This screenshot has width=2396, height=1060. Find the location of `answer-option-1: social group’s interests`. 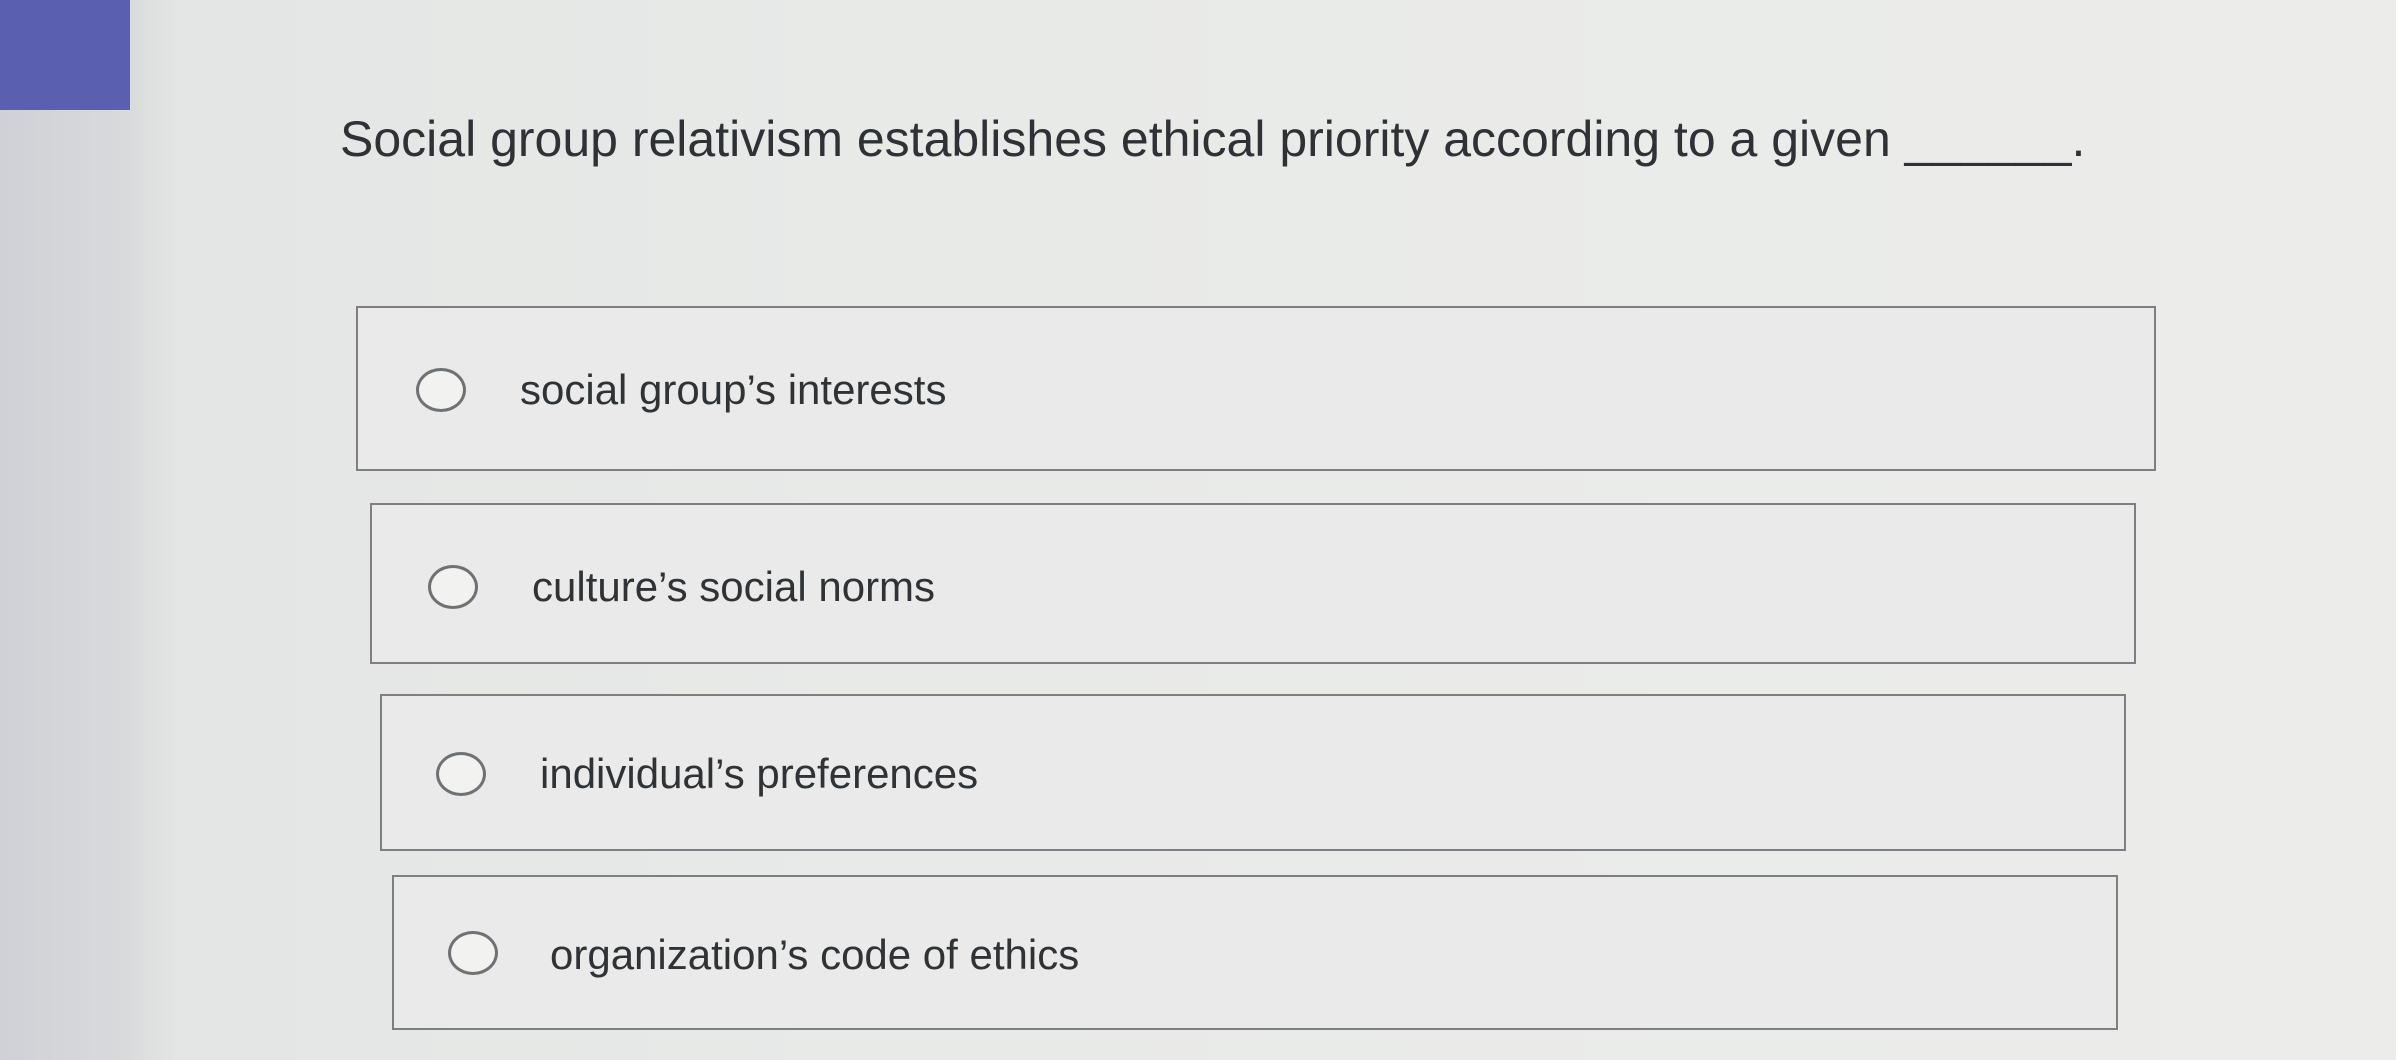

answer-option-1: social group’s interests is located at coordinates (1256, 388).